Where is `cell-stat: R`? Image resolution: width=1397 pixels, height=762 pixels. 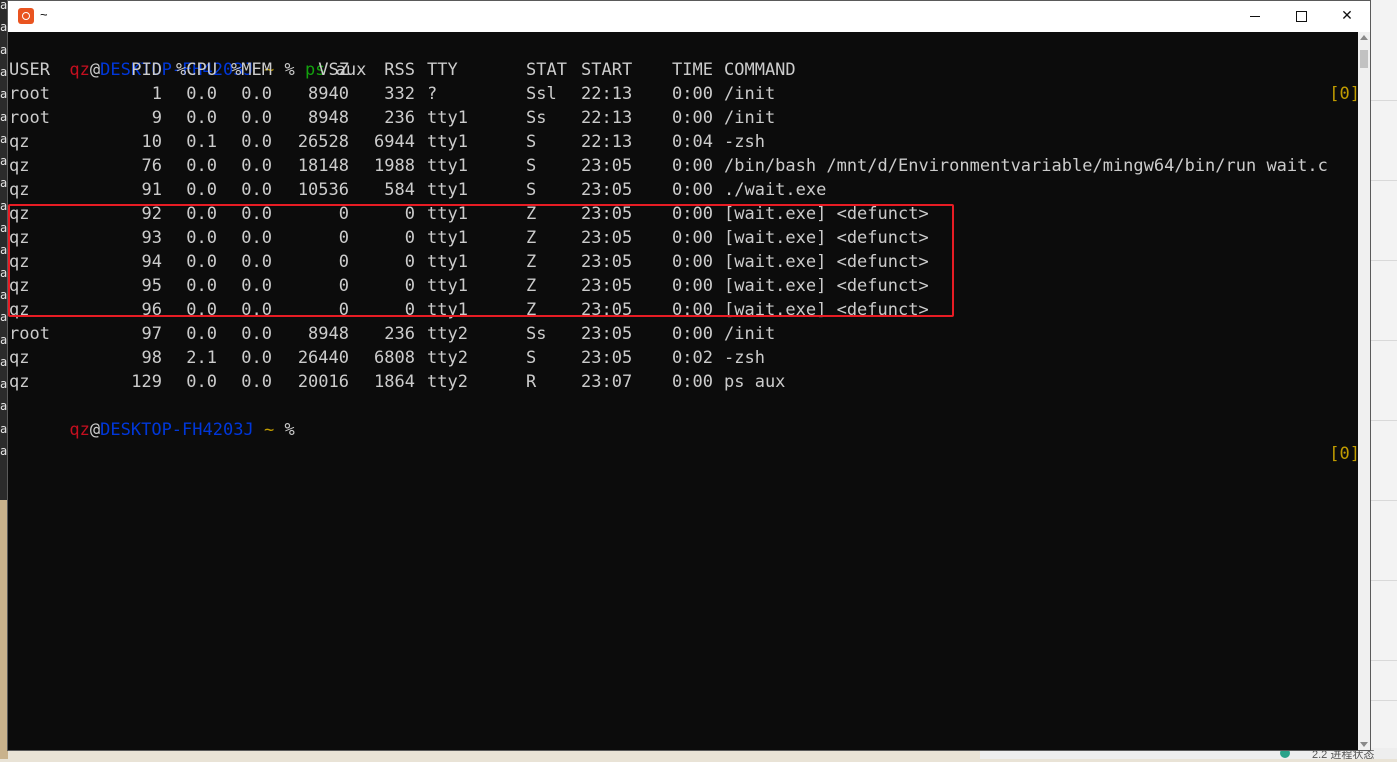
cell-stat: R is located at coordinates (531, 382).